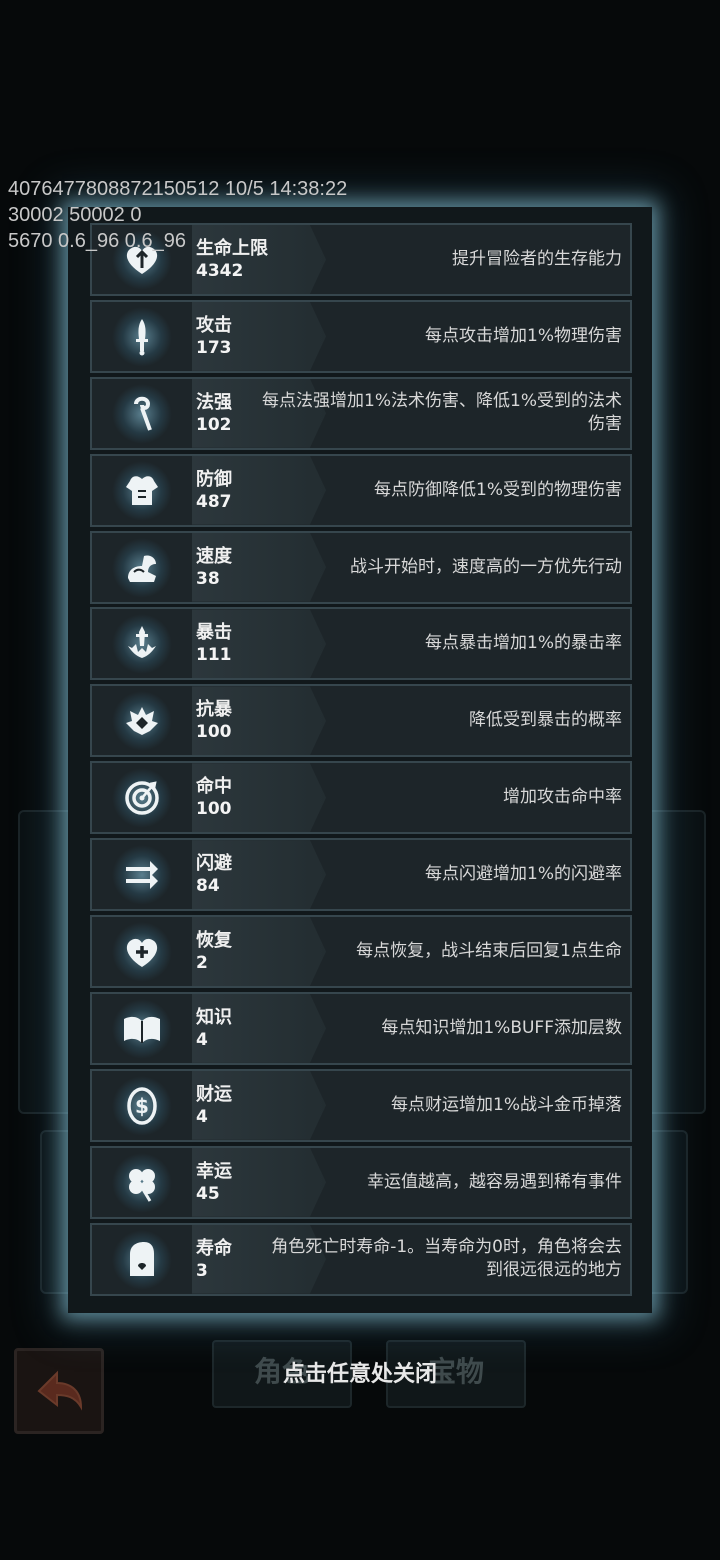 This screenshot has width=720, height=1560. Describe the element at coordinates (178, 189) in the screenshot. I see `debug-line-1: 40764778088721505​12 10/5 14:38:22` at that location.